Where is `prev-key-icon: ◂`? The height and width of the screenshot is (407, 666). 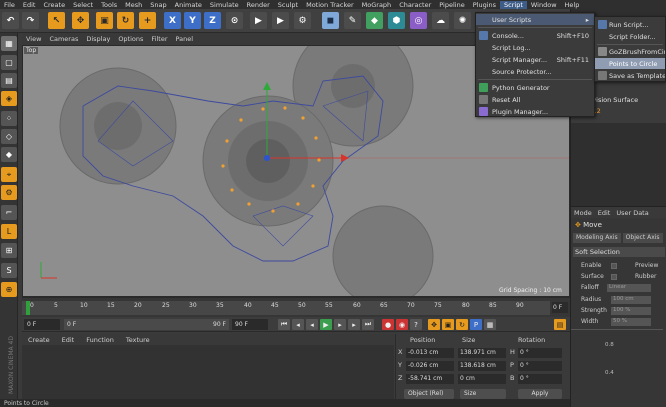
prev-key-icon: ◂ is located at coordinates (298, 324).